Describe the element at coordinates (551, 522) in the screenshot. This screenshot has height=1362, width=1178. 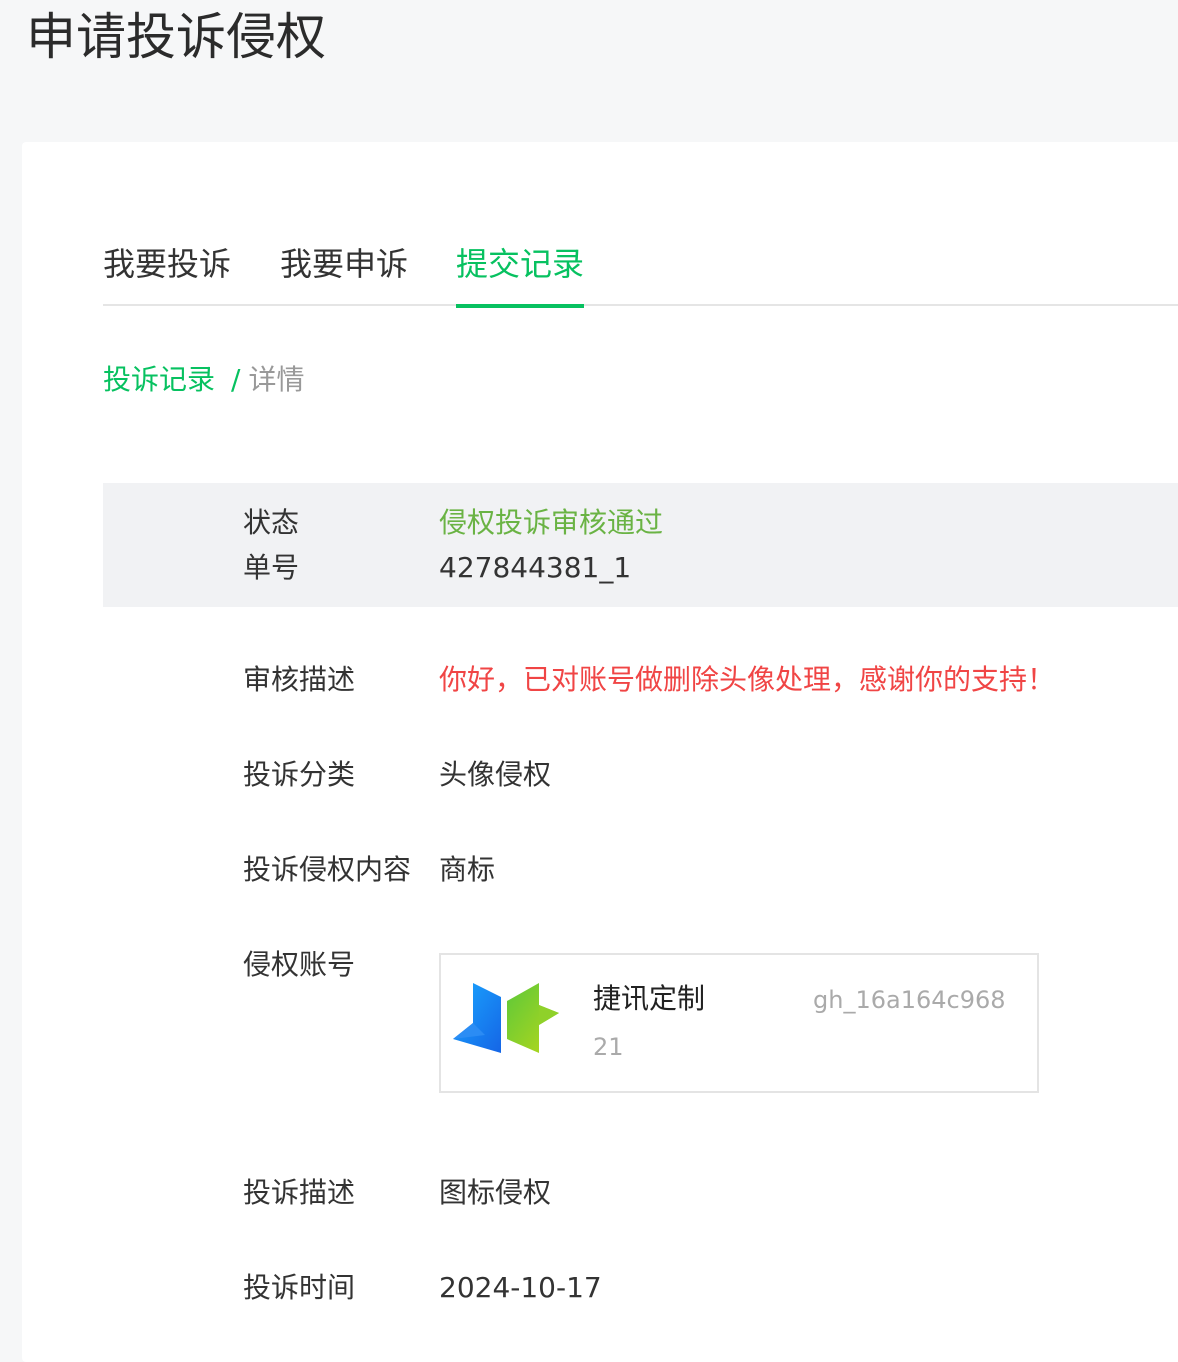
I see `status-value: 侵权投诉审核通过` at that location.